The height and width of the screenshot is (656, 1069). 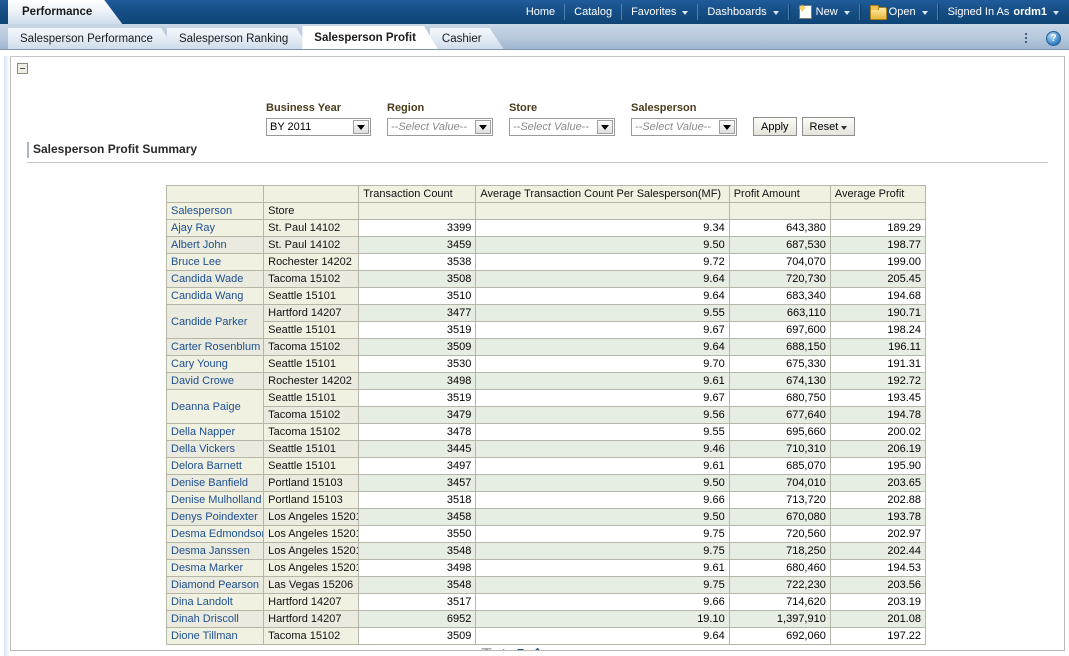 What do you see at coordinates (779, 194) in the screenshot?
I see `header-profit-amount: Profit Amount` at bounding box center [779, 194].